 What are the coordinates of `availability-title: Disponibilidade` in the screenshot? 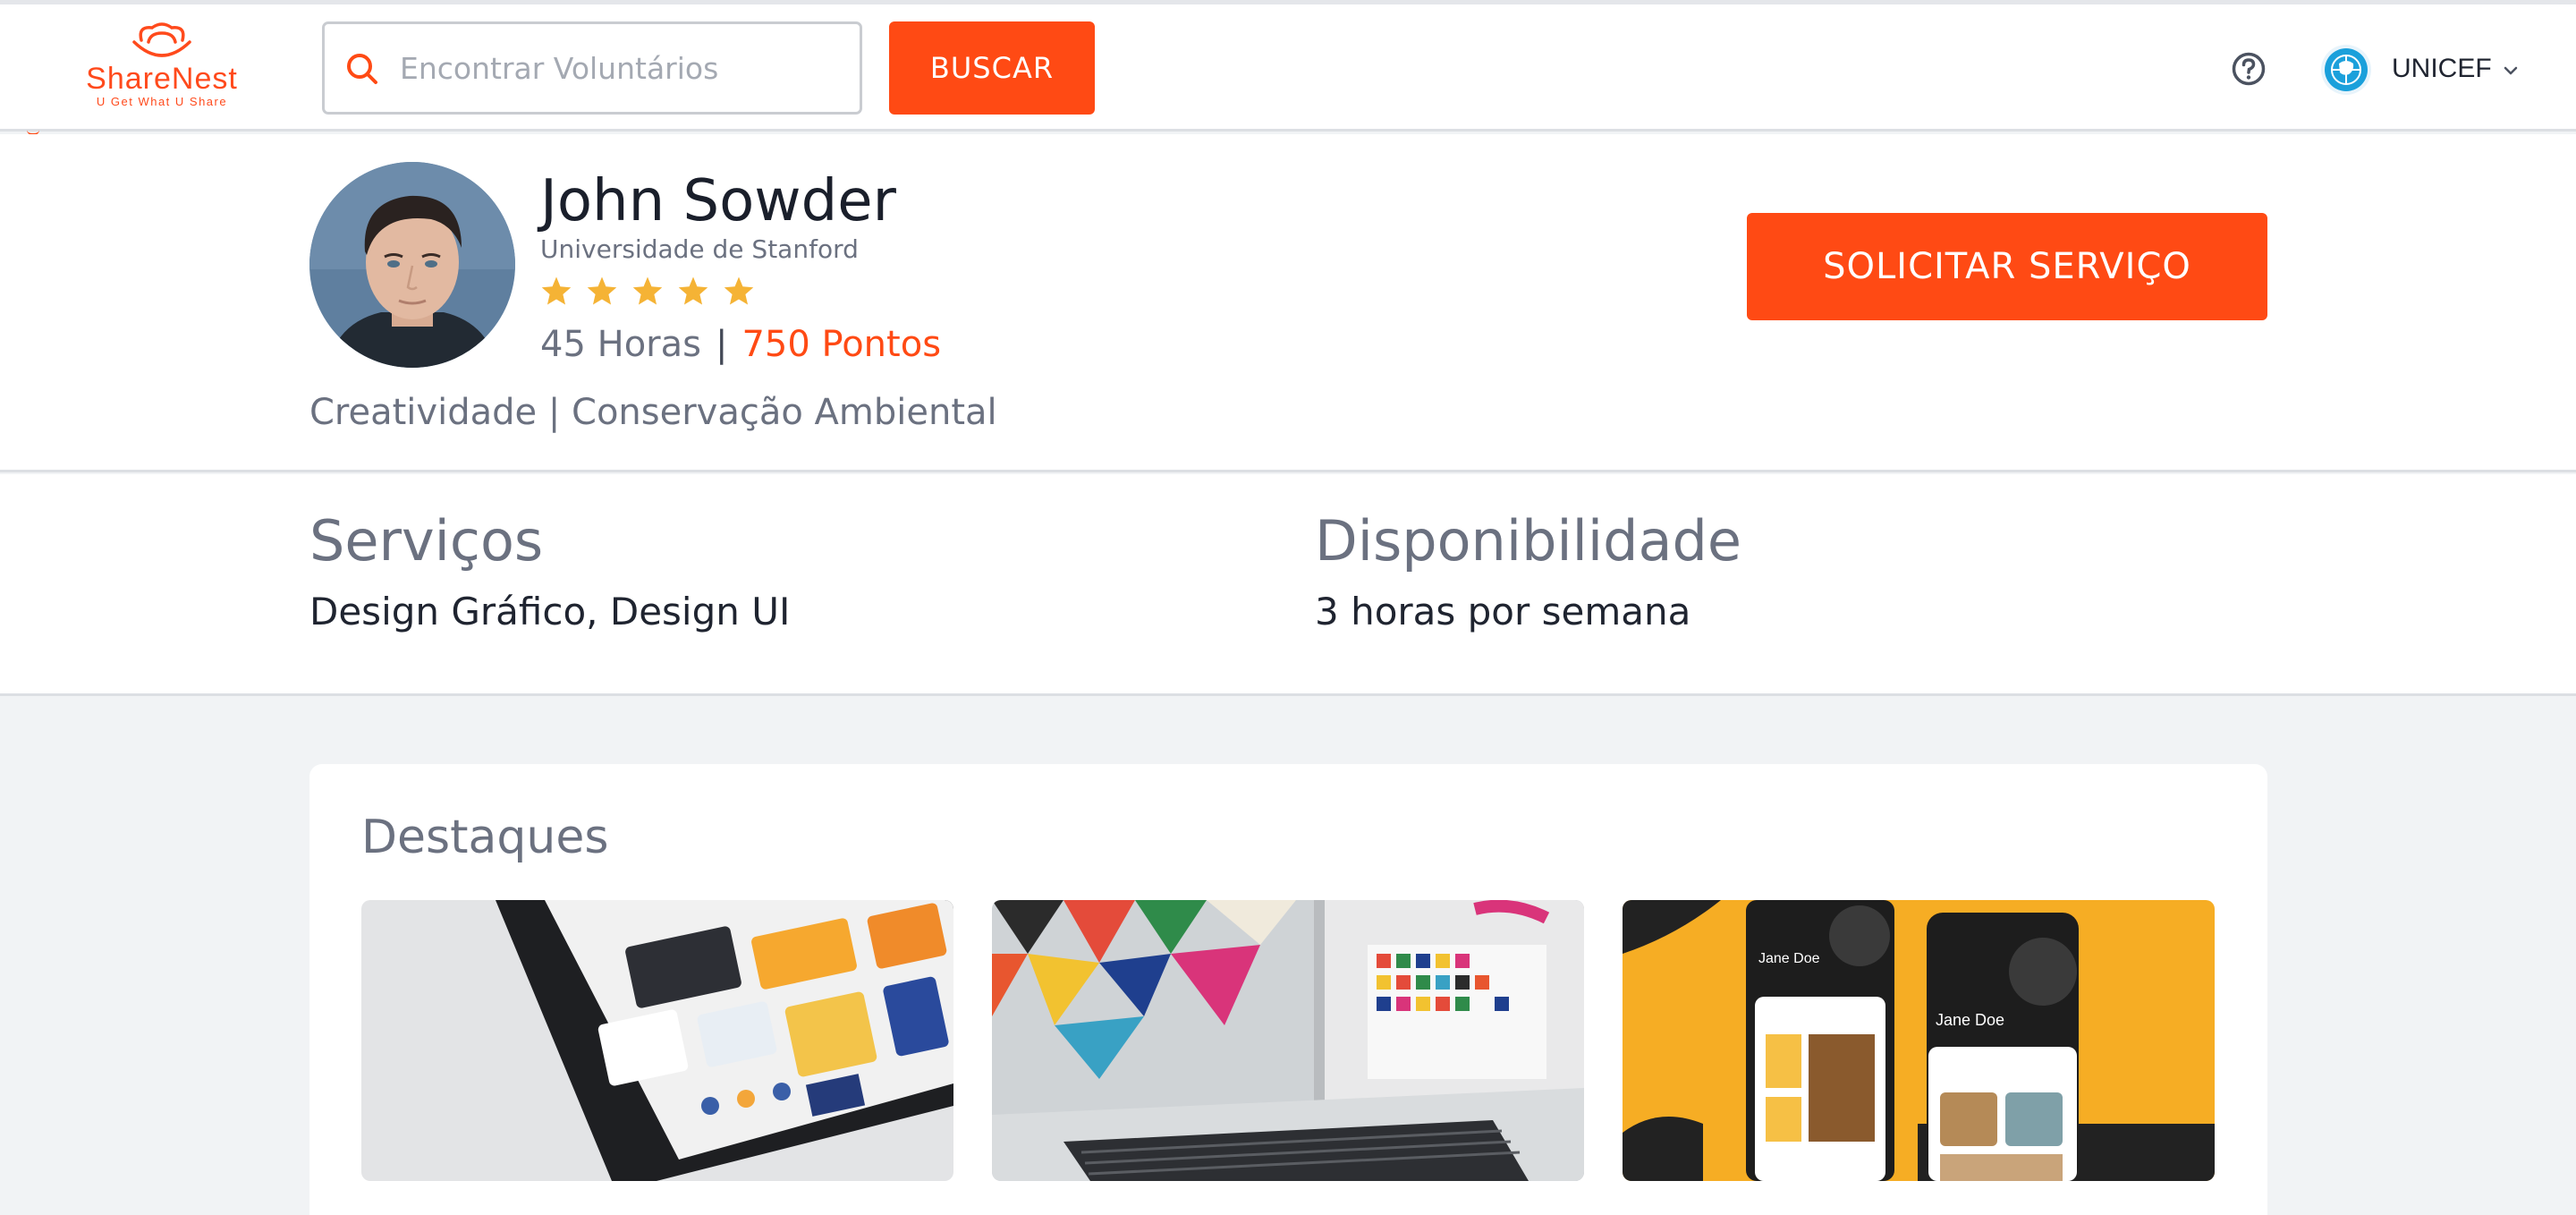 It's located at (1528, 541).